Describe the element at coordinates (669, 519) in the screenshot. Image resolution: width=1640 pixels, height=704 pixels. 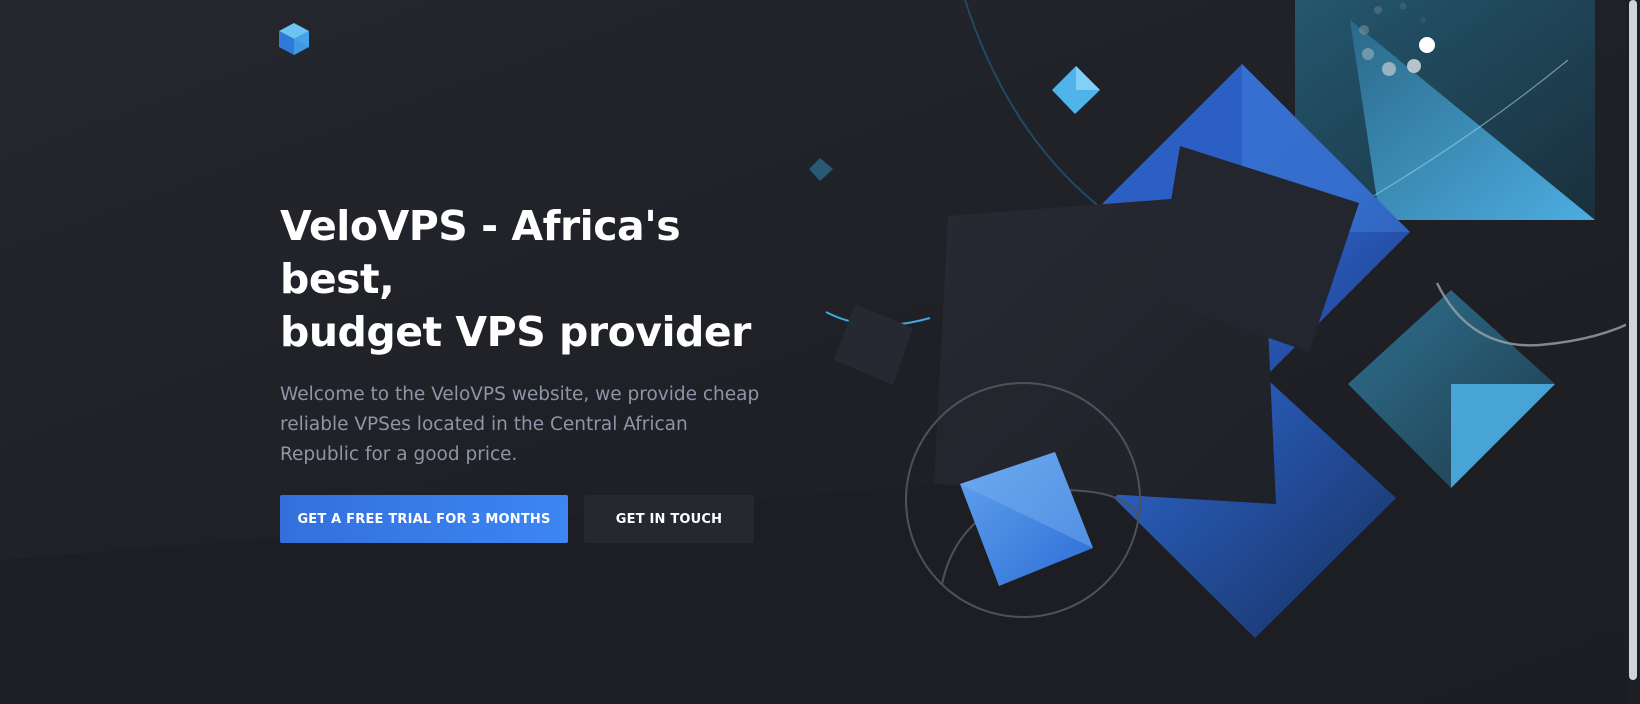
I see `get-in-touch-button: GET IN TOUCH` at that location.